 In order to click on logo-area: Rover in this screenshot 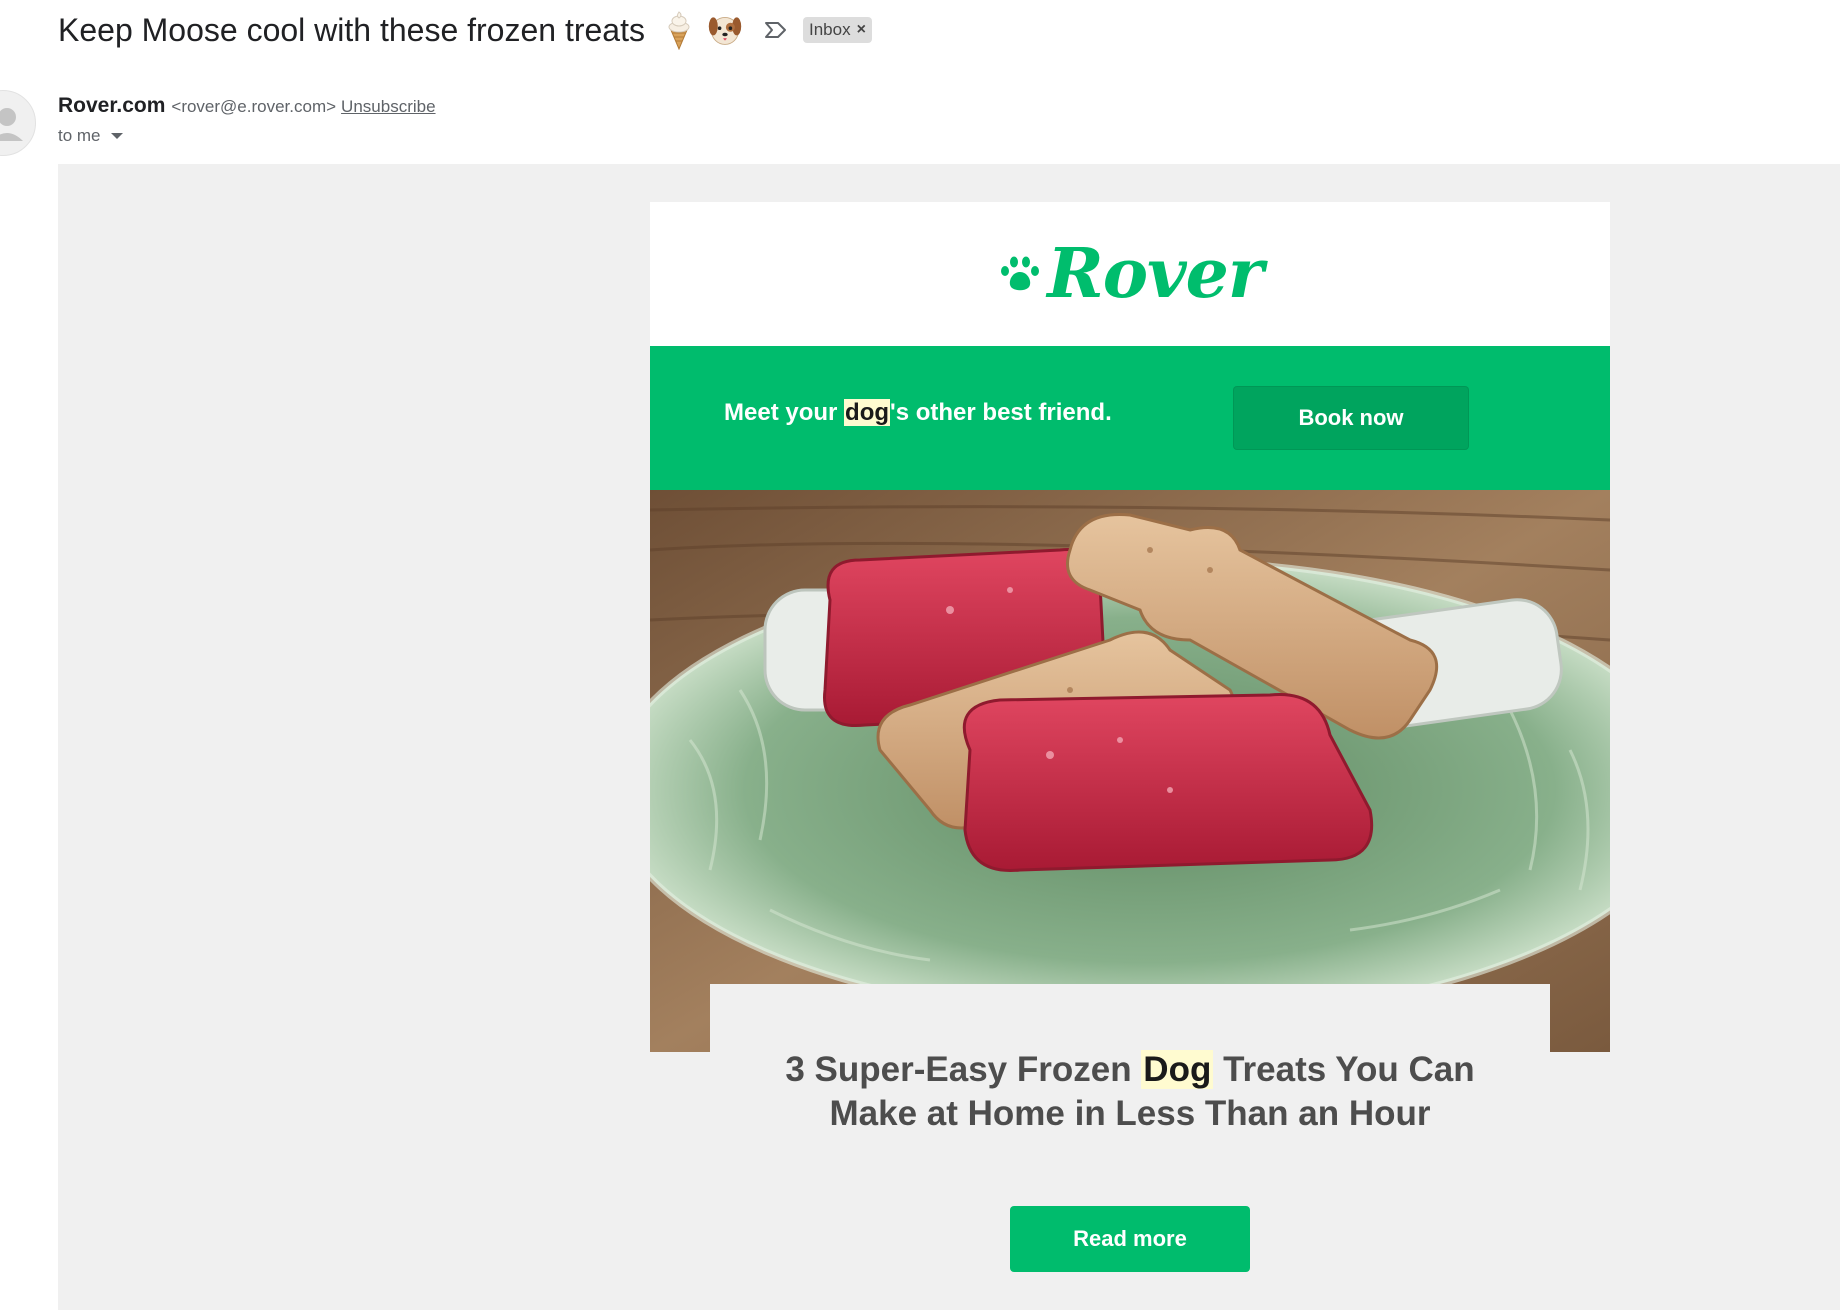, I will do `click(1130, 274)`.